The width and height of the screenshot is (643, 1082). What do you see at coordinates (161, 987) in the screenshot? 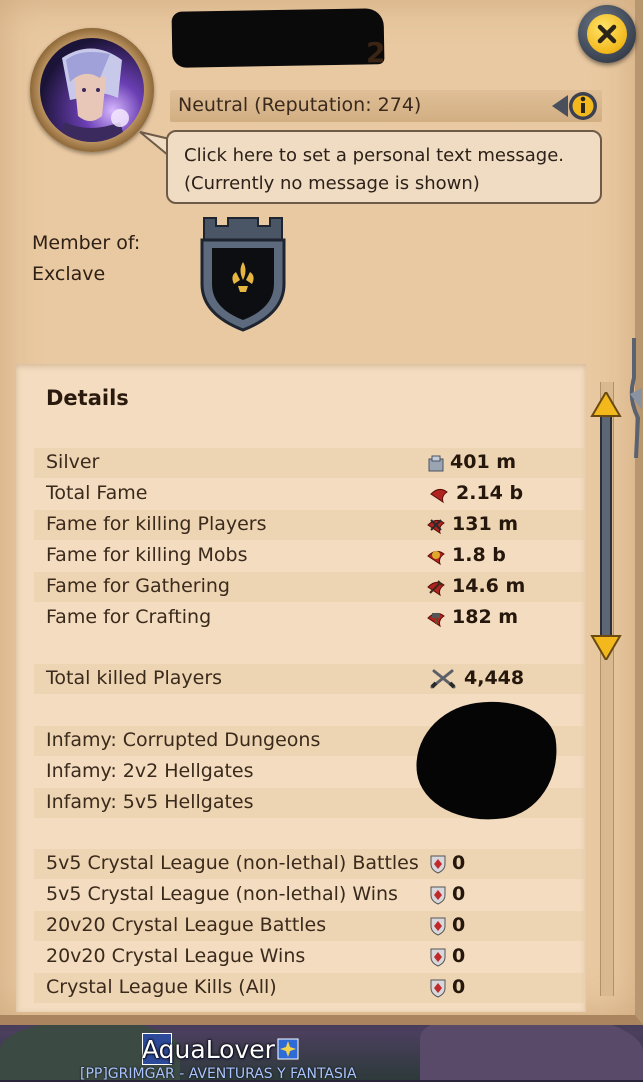
I see `stat-label: Crystal League Kills (All)` at bounding box center [161, 987].